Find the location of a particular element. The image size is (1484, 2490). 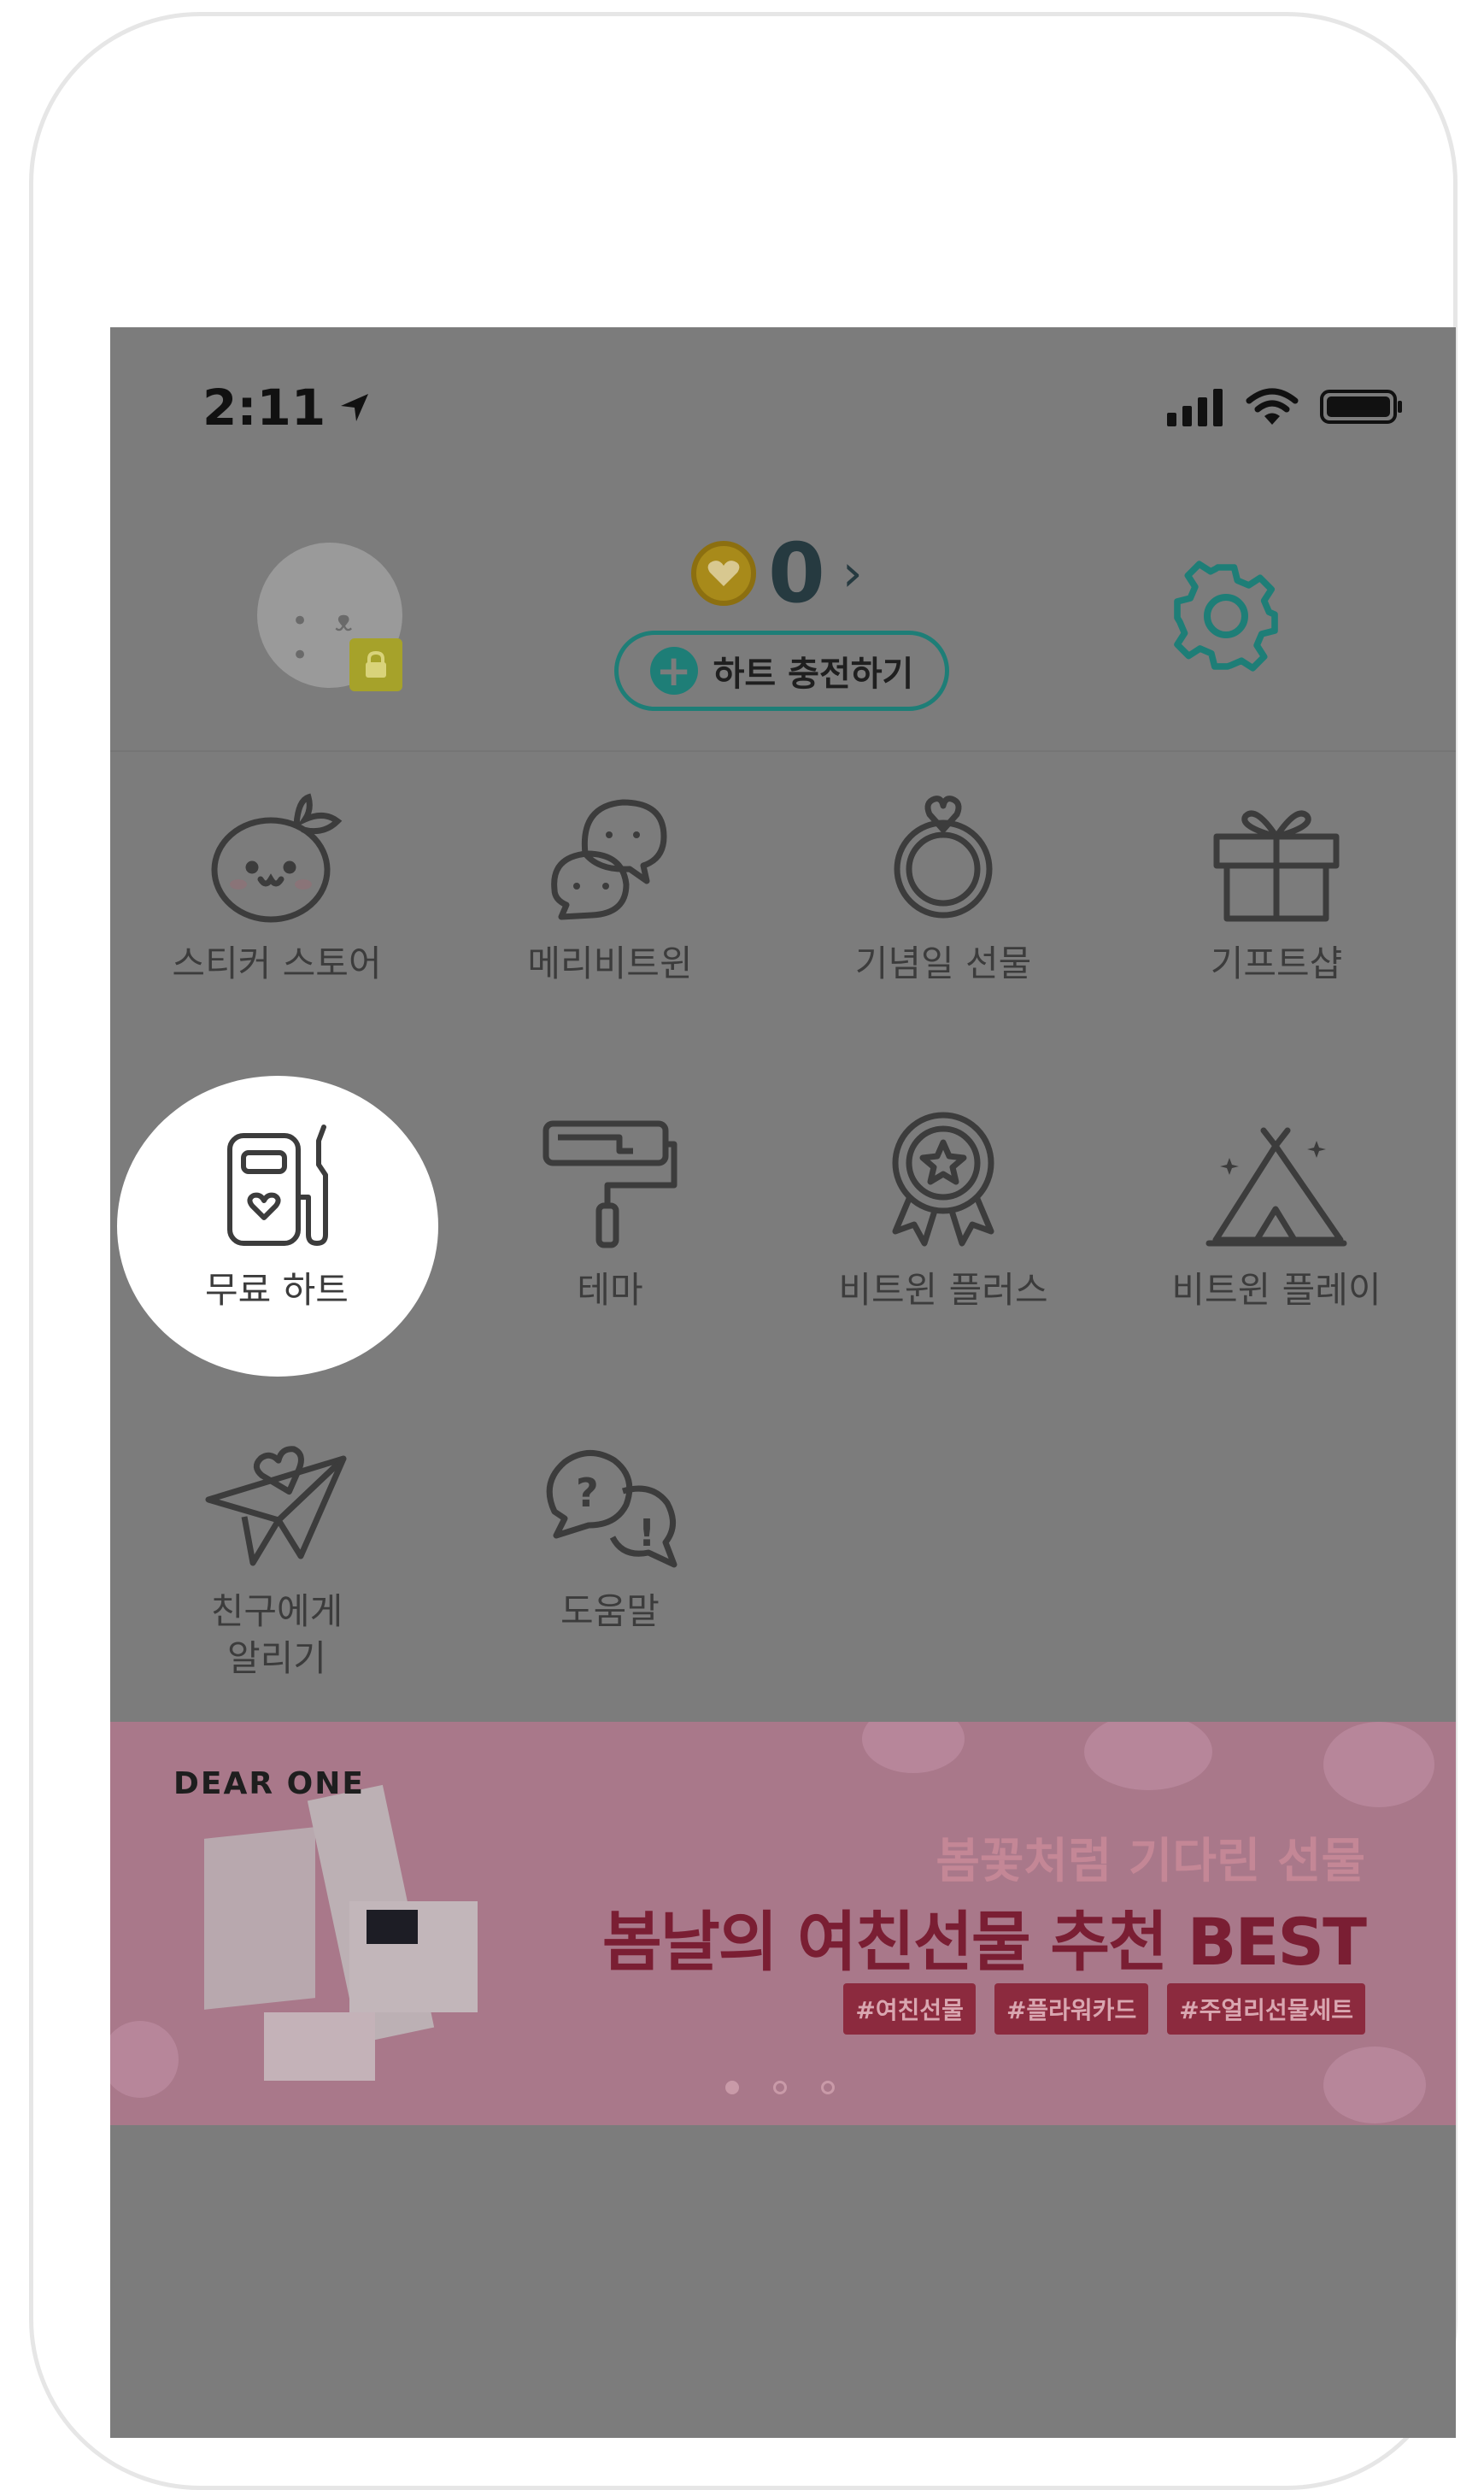

menu-item-help: ? ! 도움말 is located at coordinates (610, 1532).